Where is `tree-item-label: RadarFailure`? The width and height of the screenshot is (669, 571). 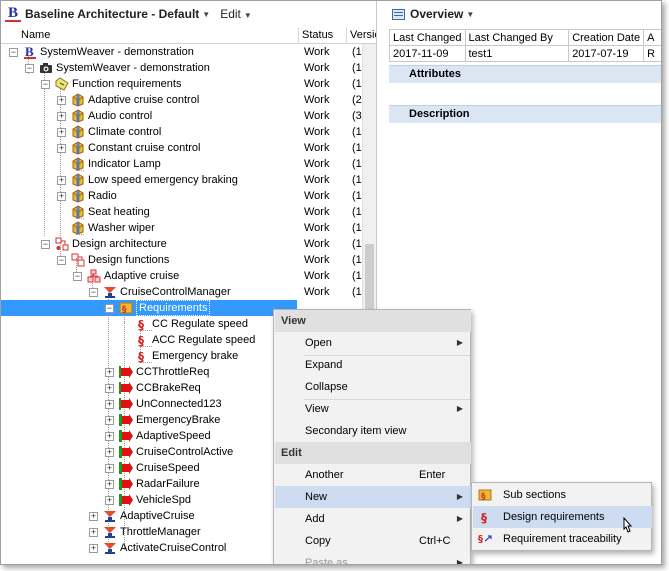 tree-item-label: RadarFailure is located at coordinates (168, 484).